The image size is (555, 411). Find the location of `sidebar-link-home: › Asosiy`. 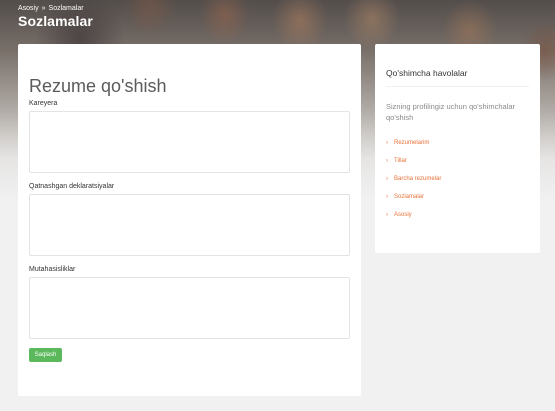

sidebar-link-home: › Asosiy is located at coordinates (399, 215).